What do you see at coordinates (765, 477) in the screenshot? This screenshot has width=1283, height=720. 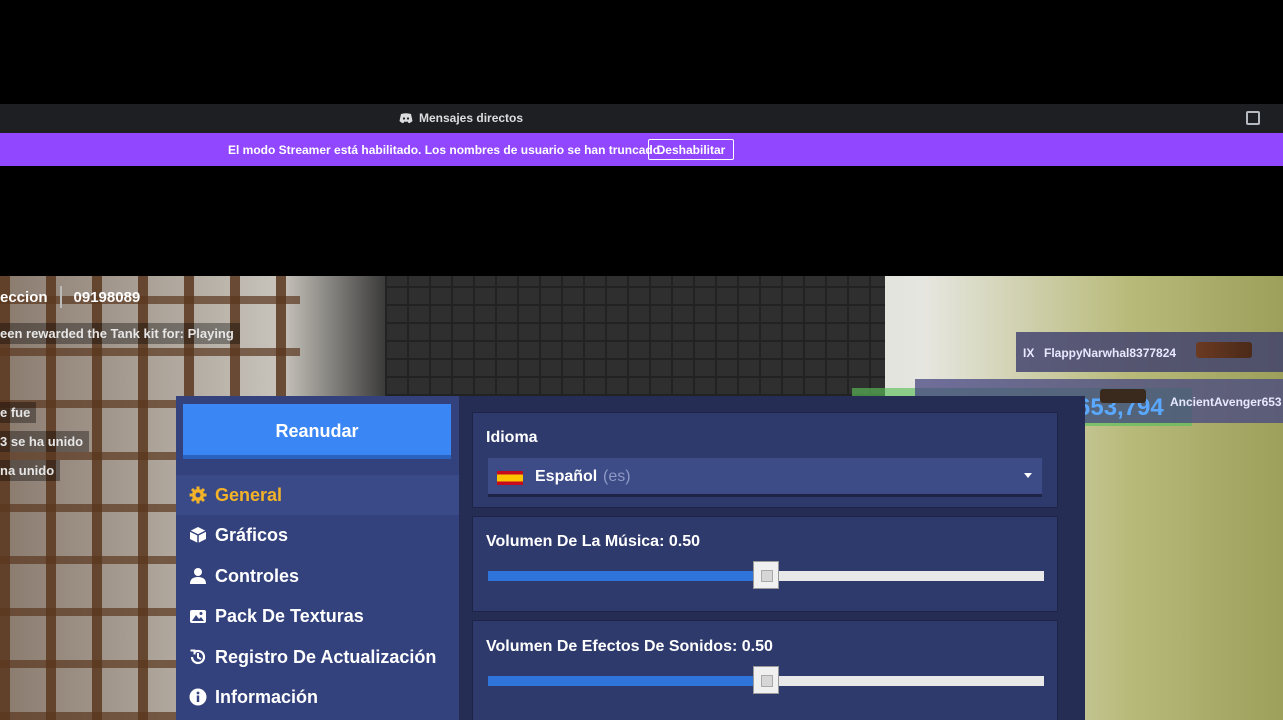 I see `language-select: Español (es)` at bounding box center [765, 477].